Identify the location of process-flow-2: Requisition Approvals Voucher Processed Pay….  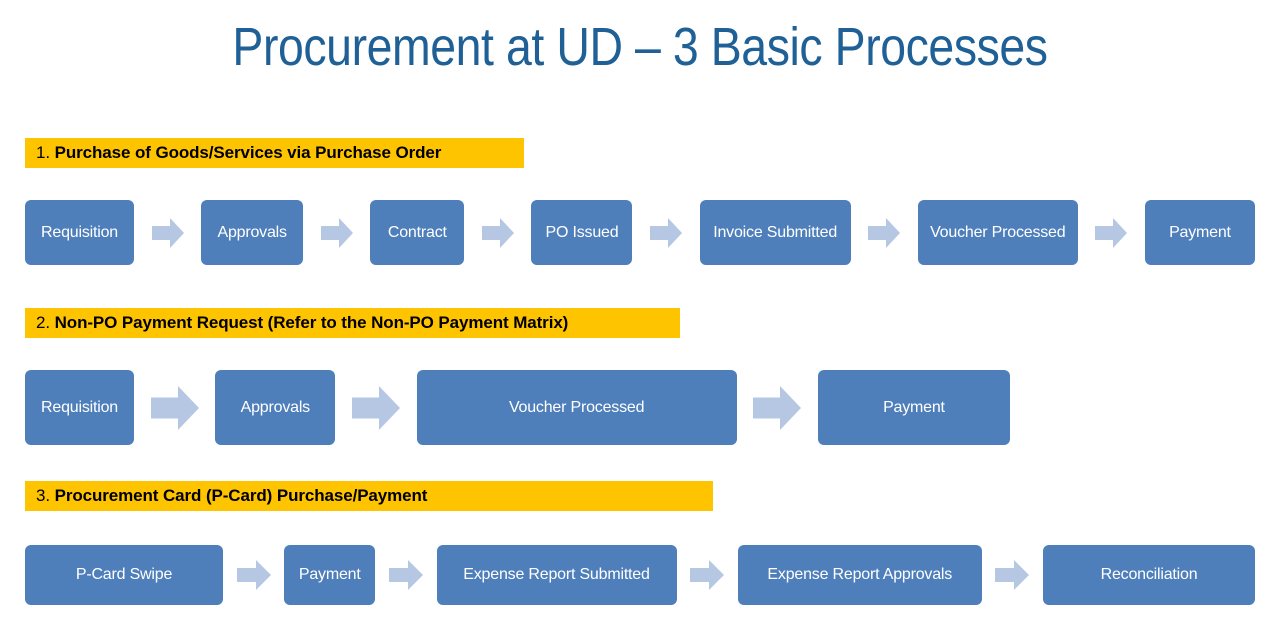
(517, 407).